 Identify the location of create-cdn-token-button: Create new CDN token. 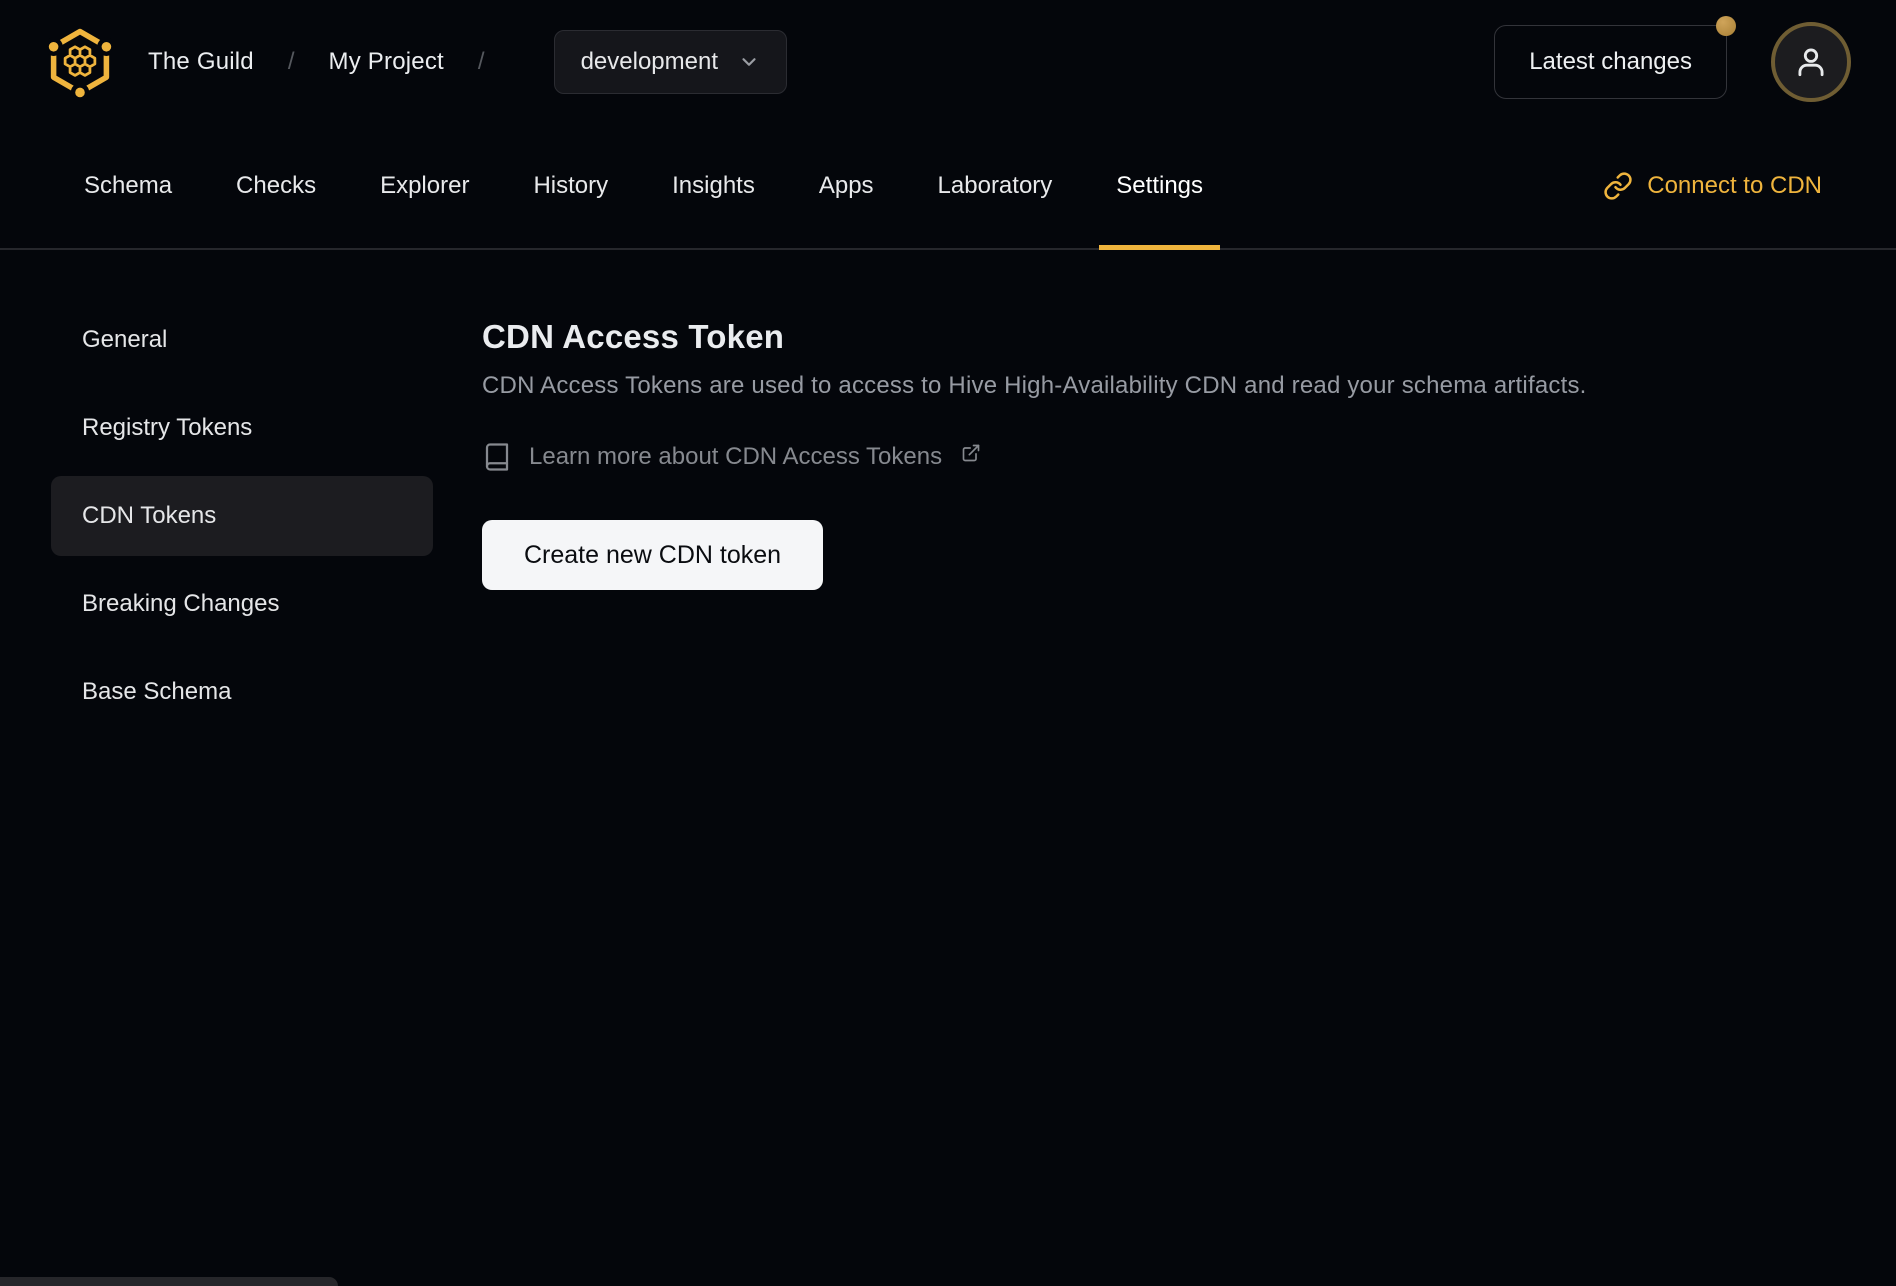
(653, 555).